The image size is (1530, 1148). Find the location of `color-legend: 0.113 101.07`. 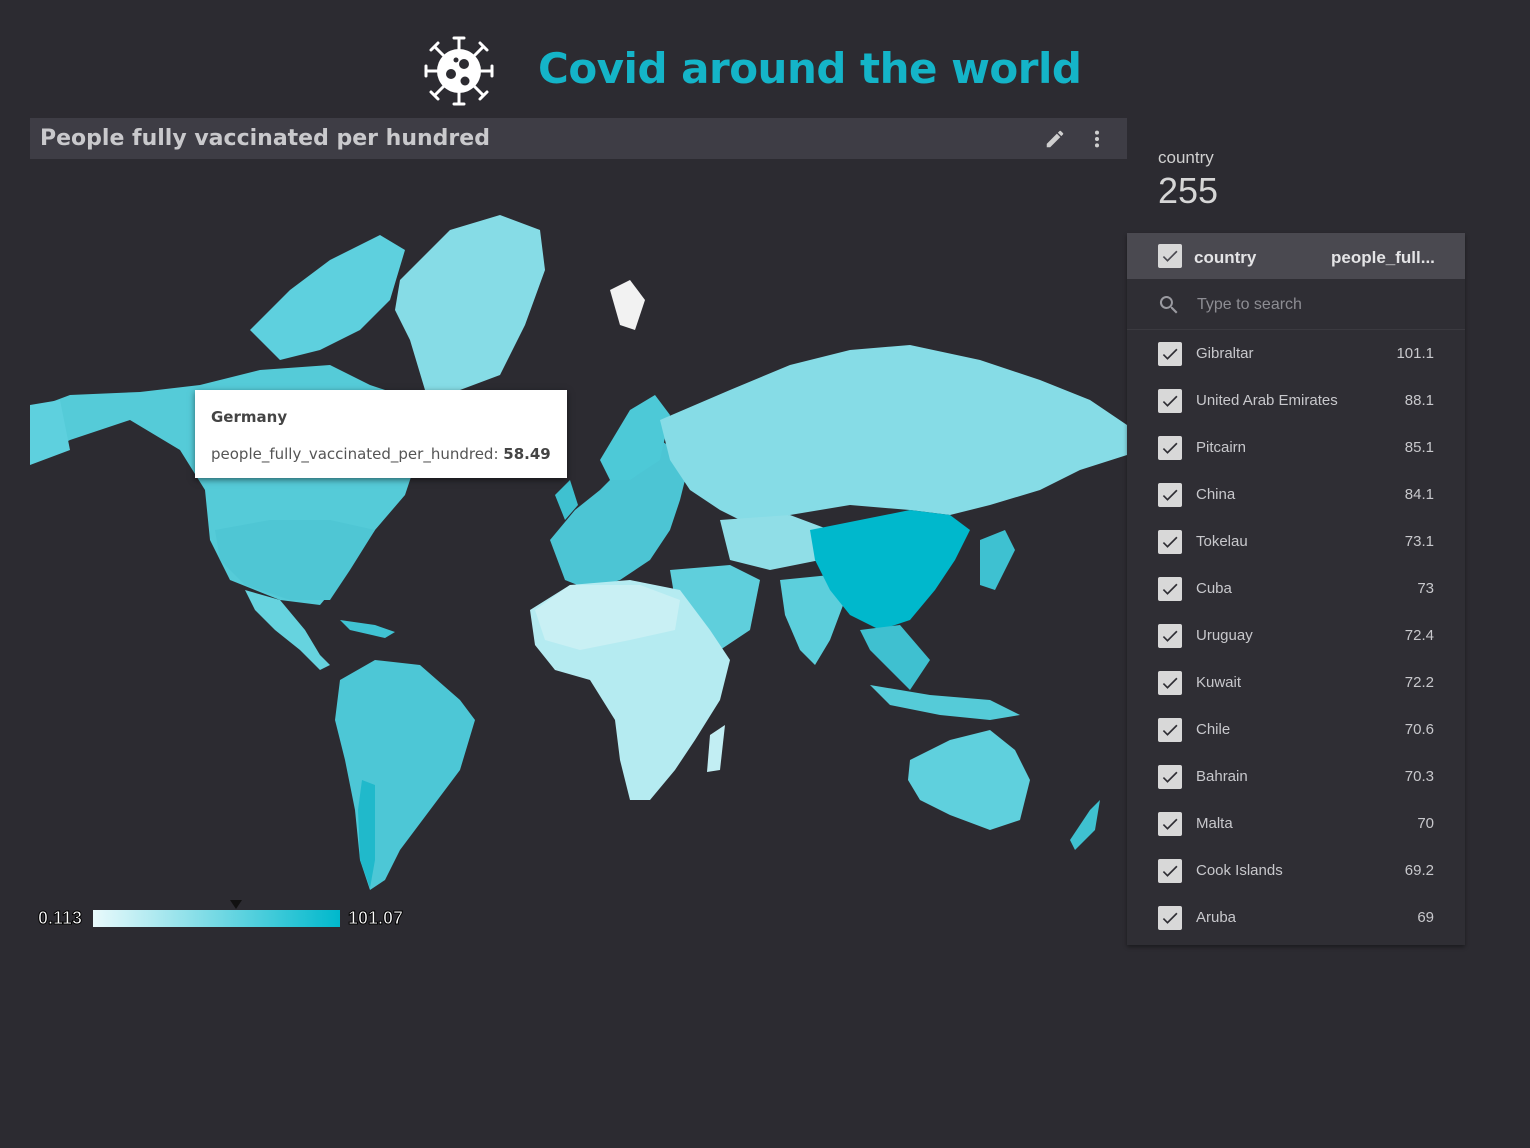

color-legend: 0.113 101.07 is located at coordinates (230, 918).